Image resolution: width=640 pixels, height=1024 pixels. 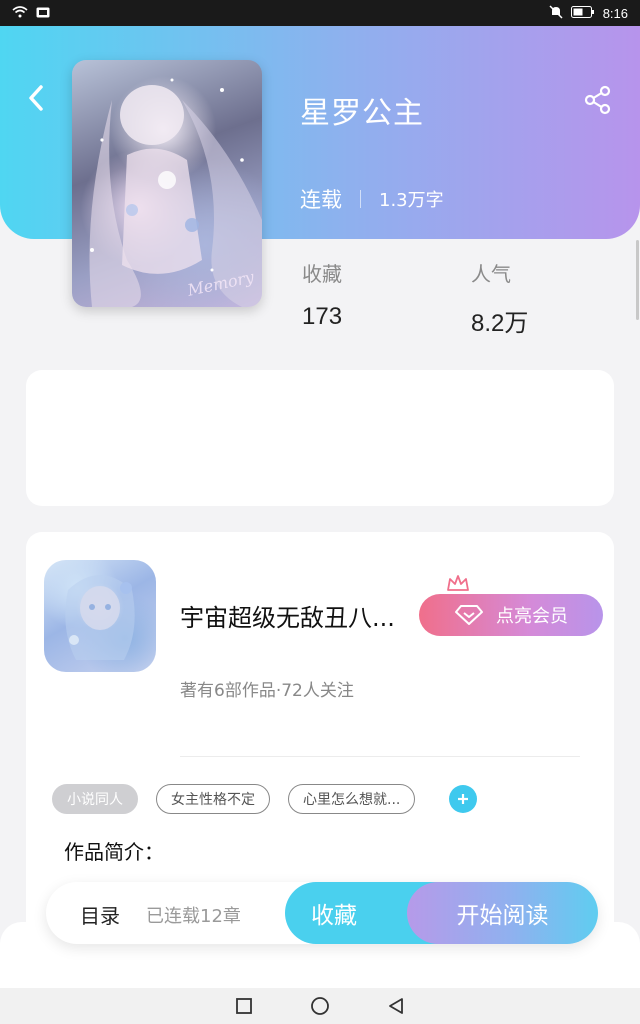 What do you see at coordinates (43, 13) in the screenshot?
I see `sim-icon` at bounding box center [43, 13].